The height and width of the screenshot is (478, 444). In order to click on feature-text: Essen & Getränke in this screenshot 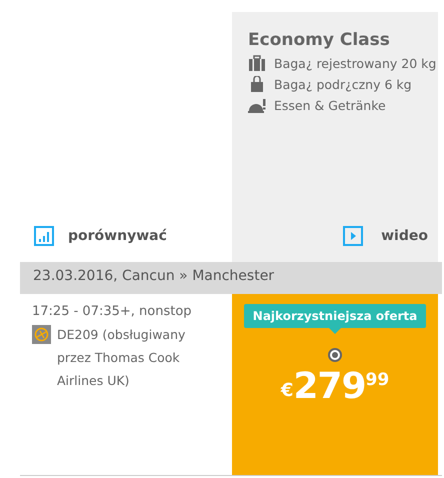, I will do `click(330, 105)`.